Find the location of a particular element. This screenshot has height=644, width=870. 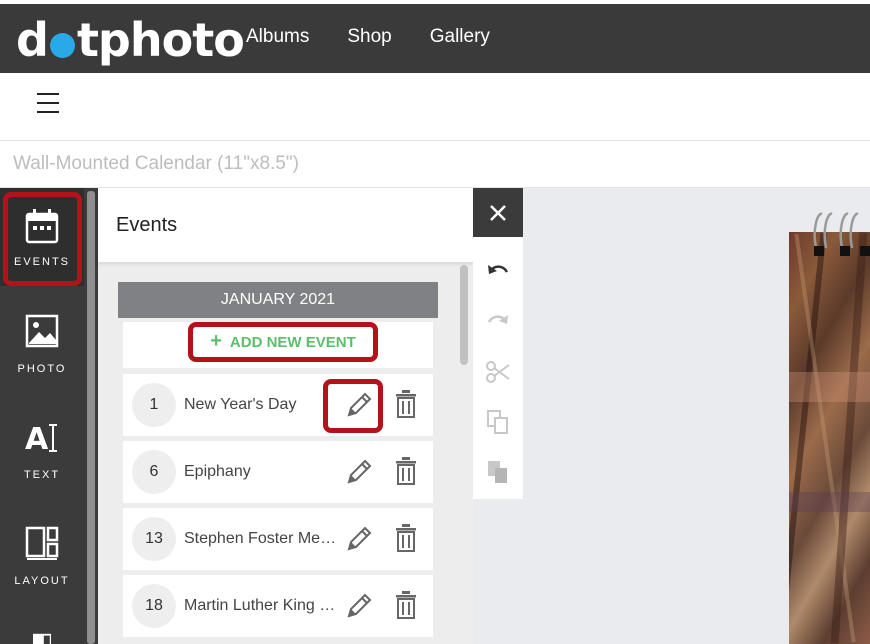

nav-albums-link: Albums is located at coordinates (277, 37).